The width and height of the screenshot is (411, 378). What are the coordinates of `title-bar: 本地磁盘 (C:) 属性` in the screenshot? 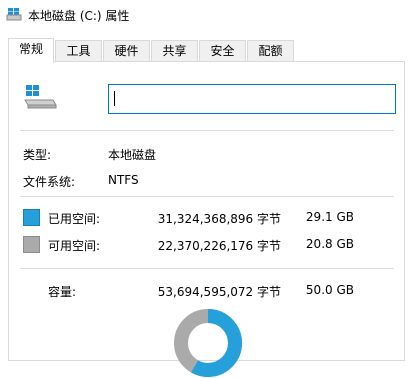 It's located at (205, 15).